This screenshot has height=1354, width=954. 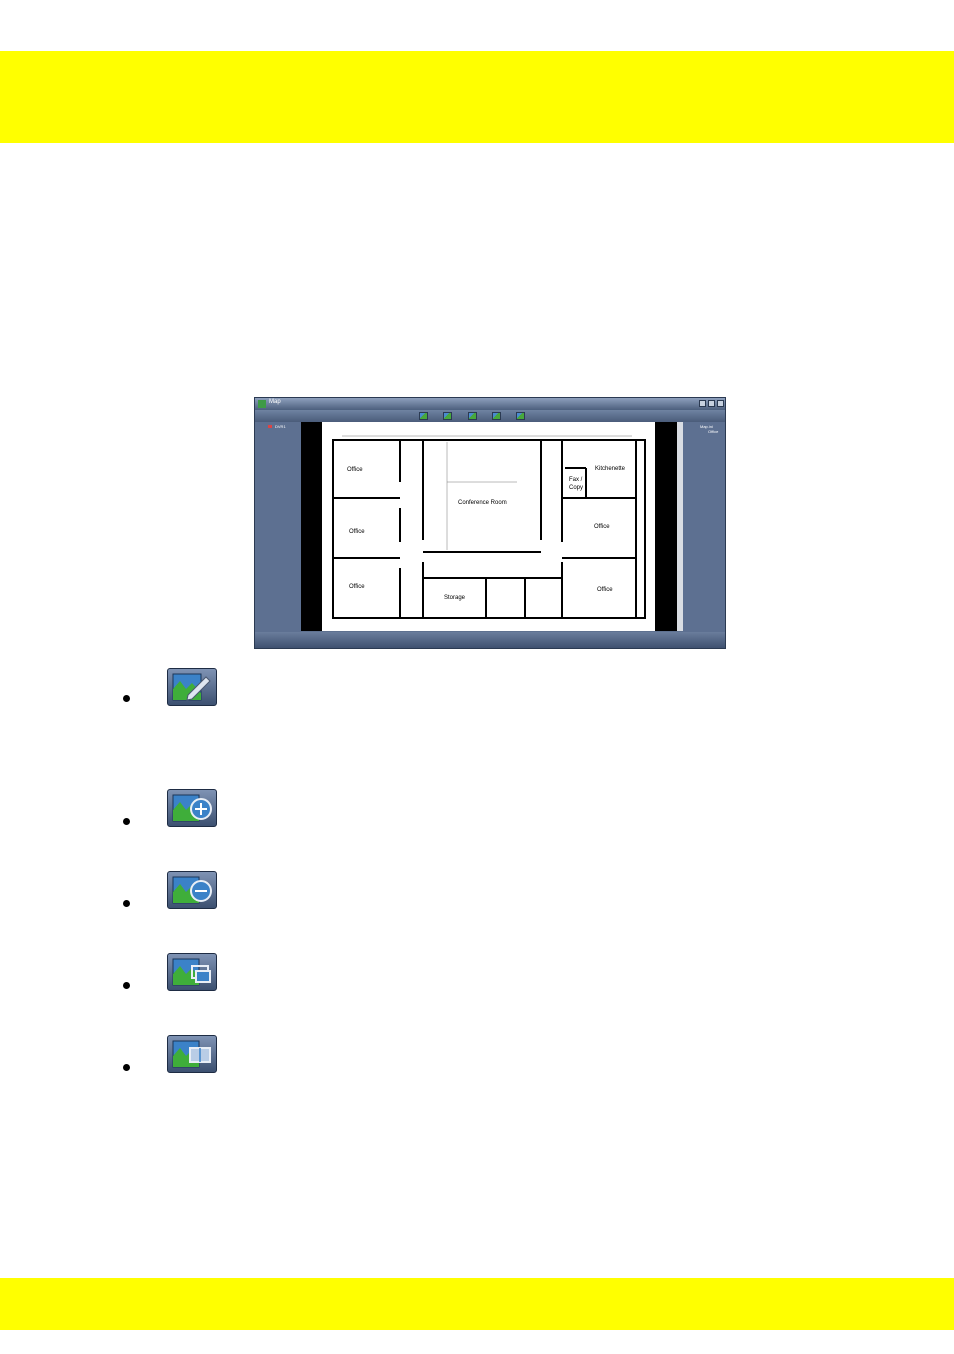 What do you see at coordinates (490, 404) in the screenshot?
I see `title-bar: Map` at bounding box center [490, 404].